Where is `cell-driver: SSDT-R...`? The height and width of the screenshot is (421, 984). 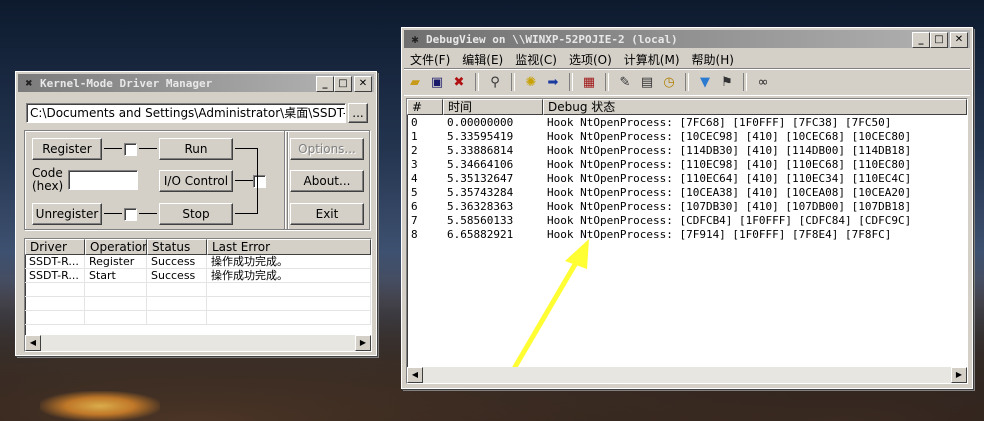 cell-driver: SSDT-R... is located at coordinates (55, 262).